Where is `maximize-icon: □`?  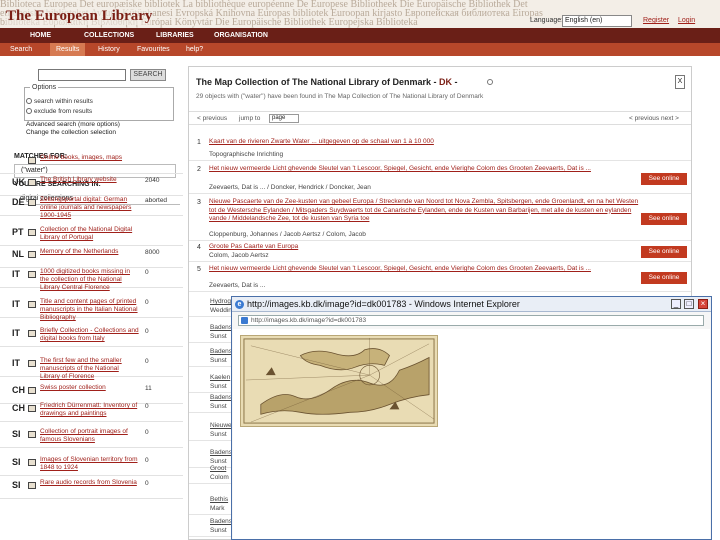
maximize-icon: □ is located at coordinates (689, 304).